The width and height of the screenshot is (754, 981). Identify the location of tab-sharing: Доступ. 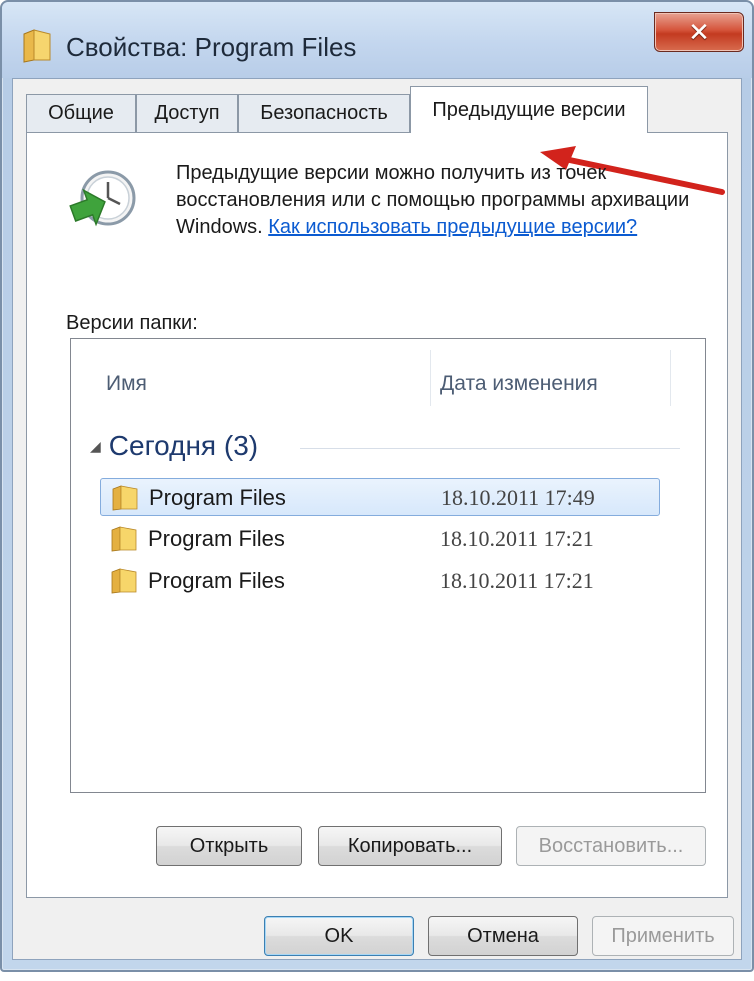
(187, 113).